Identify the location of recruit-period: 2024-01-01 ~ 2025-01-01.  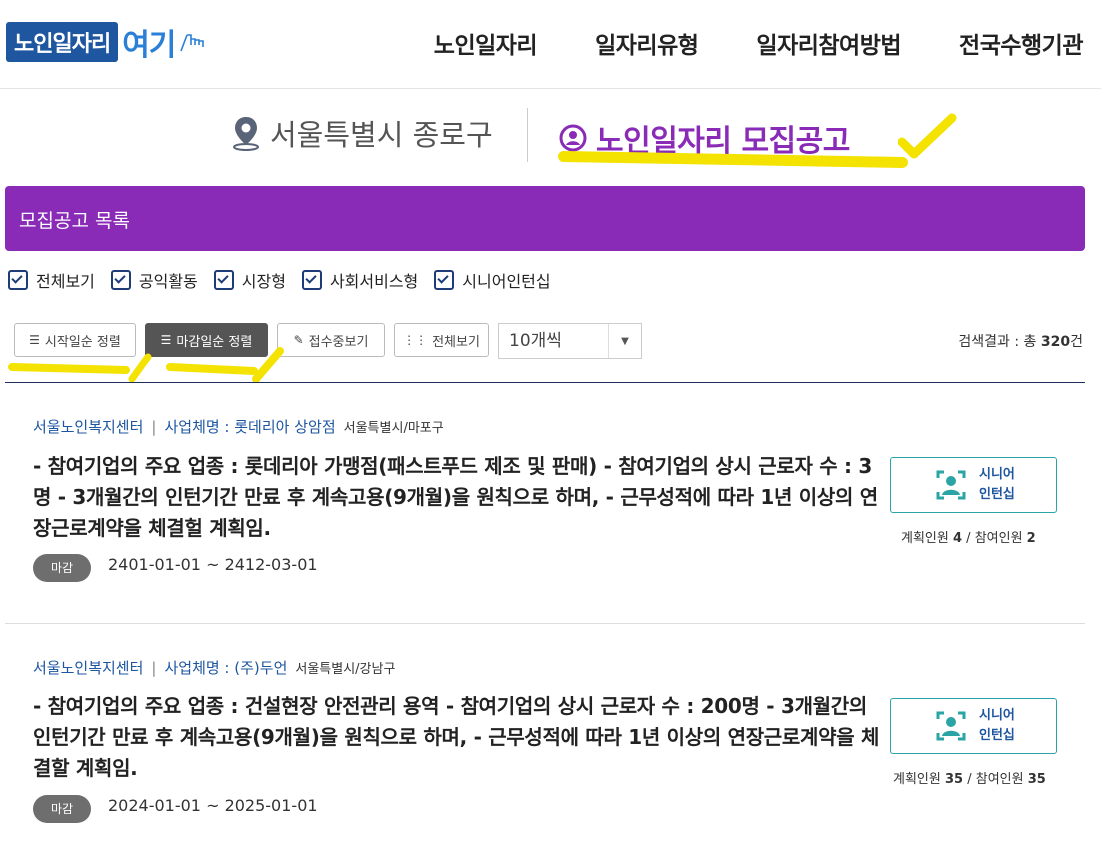
(213, 805).